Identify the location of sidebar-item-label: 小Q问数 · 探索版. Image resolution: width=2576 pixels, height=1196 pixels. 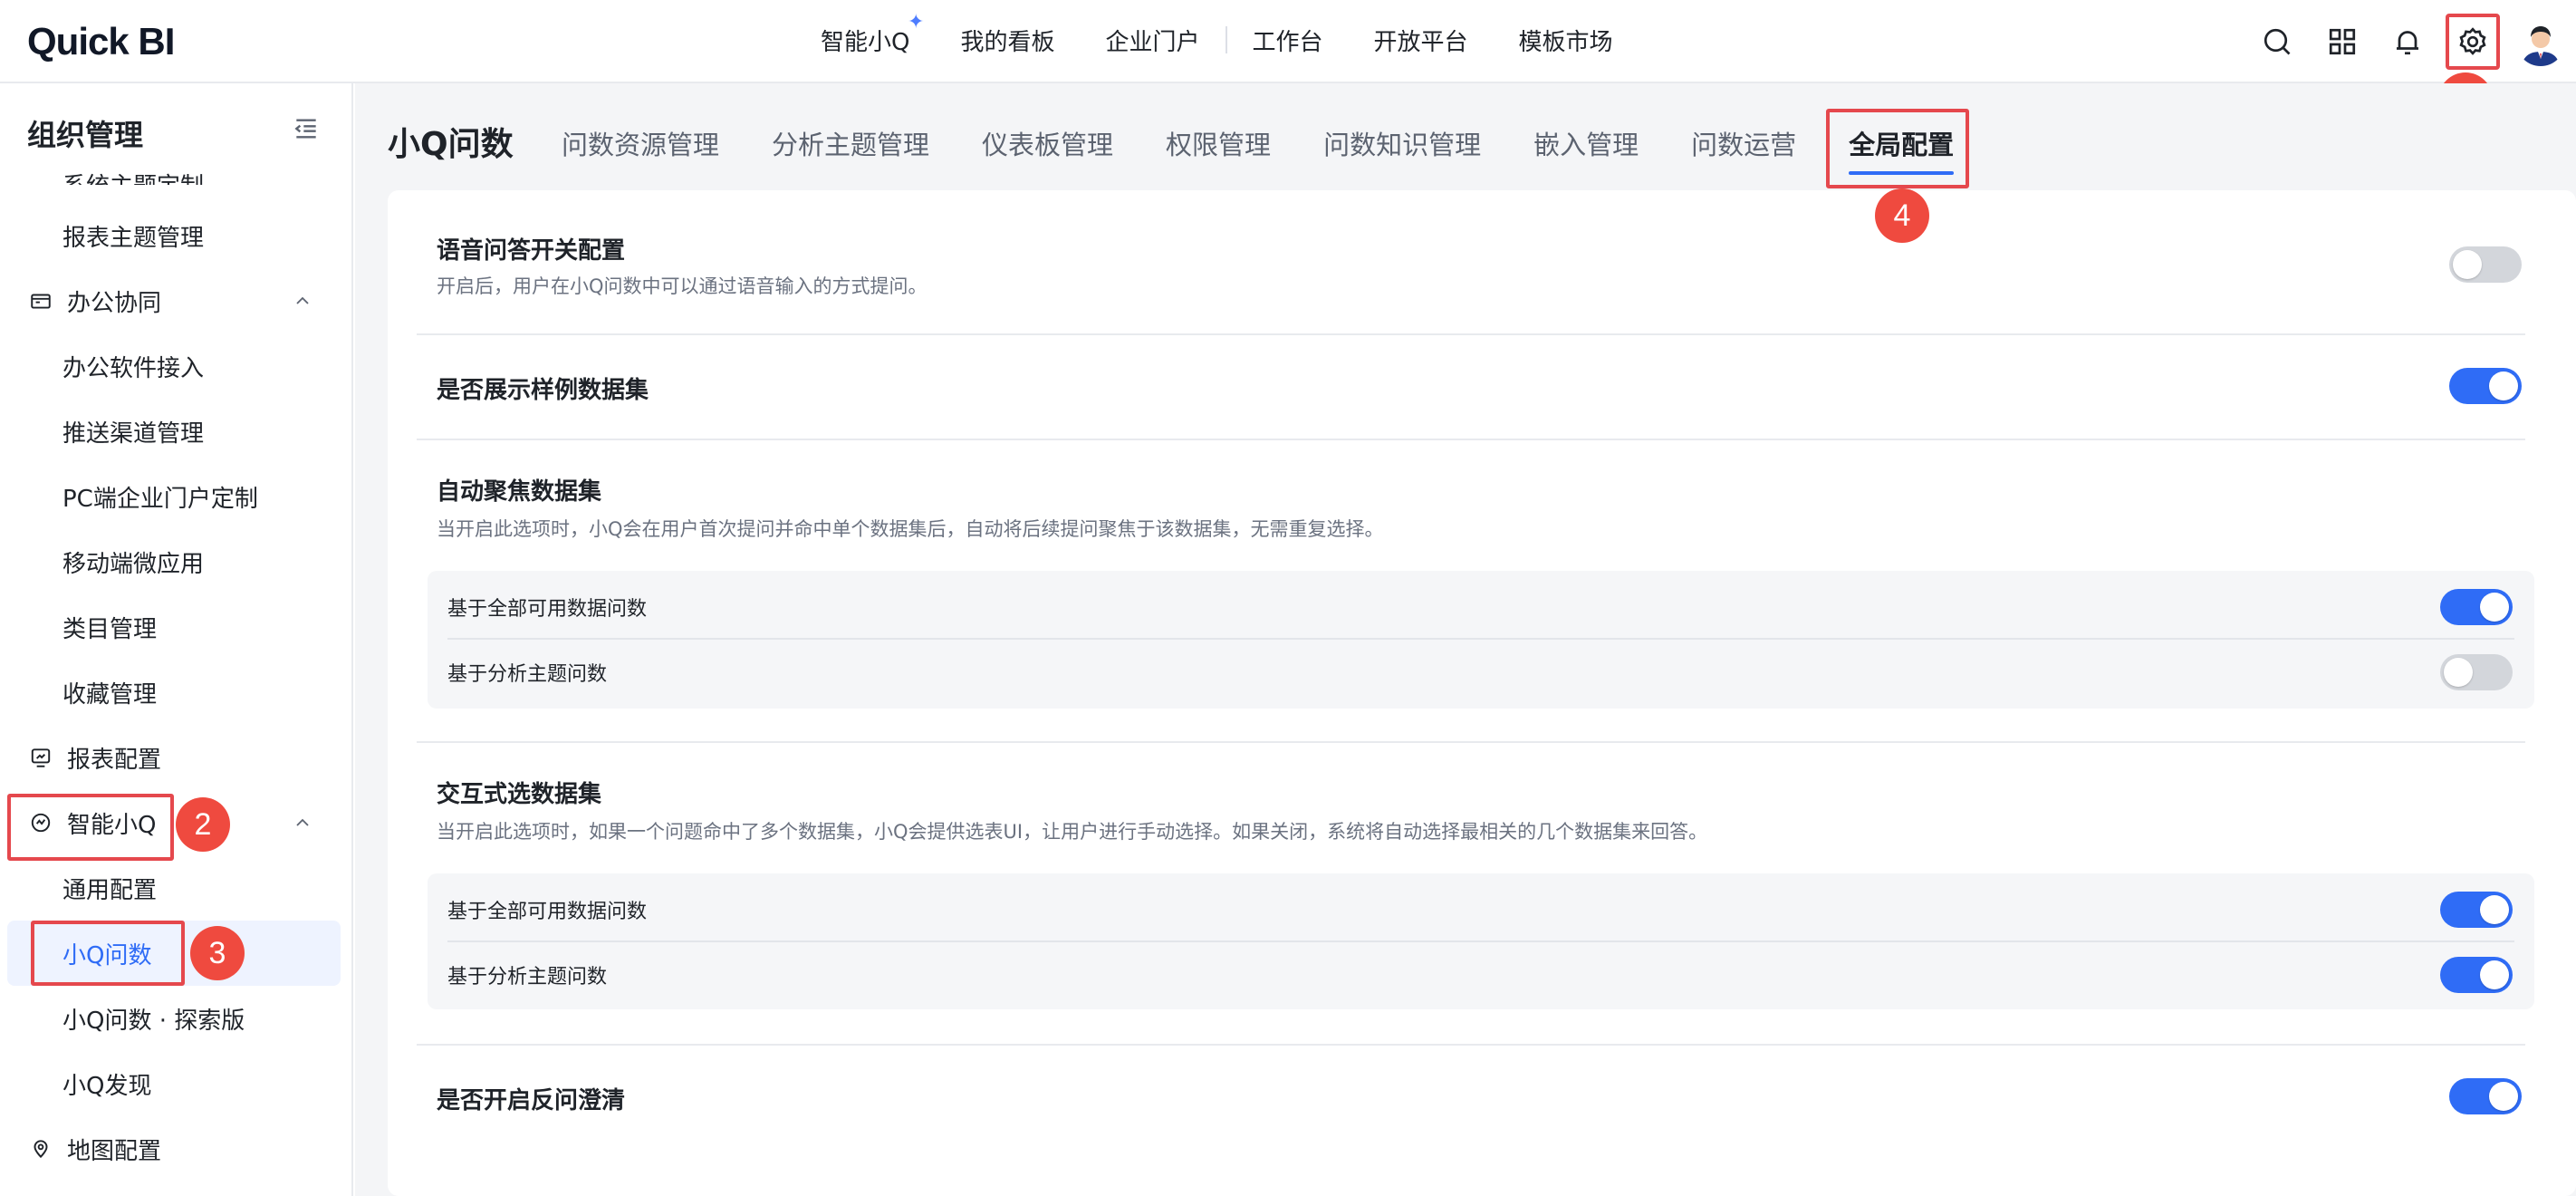
(153, 1021).